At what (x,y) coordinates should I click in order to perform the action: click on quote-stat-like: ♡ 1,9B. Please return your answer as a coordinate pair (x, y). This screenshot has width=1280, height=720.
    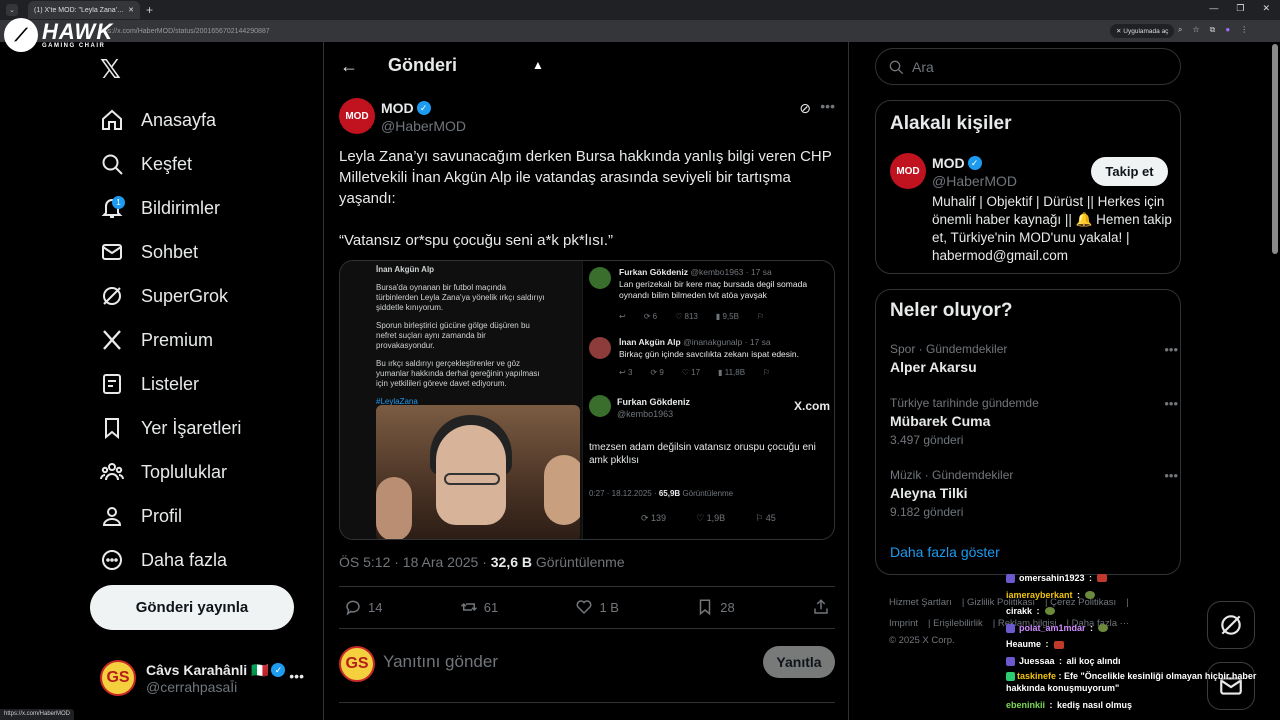
    Looking at the image, I should click on (711, 518).